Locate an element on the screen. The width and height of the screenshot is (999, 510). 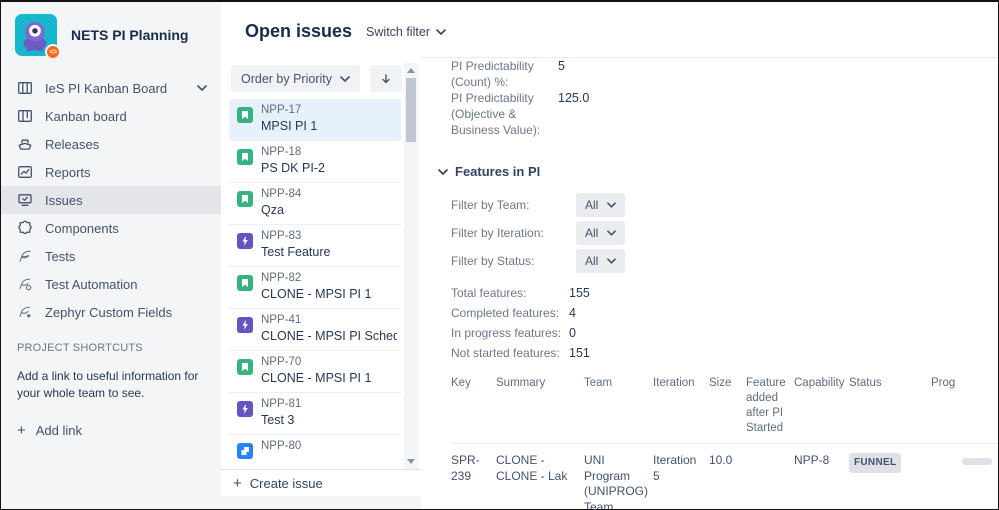
issue-key: NPP-81 is located at coordinates (281, 404).